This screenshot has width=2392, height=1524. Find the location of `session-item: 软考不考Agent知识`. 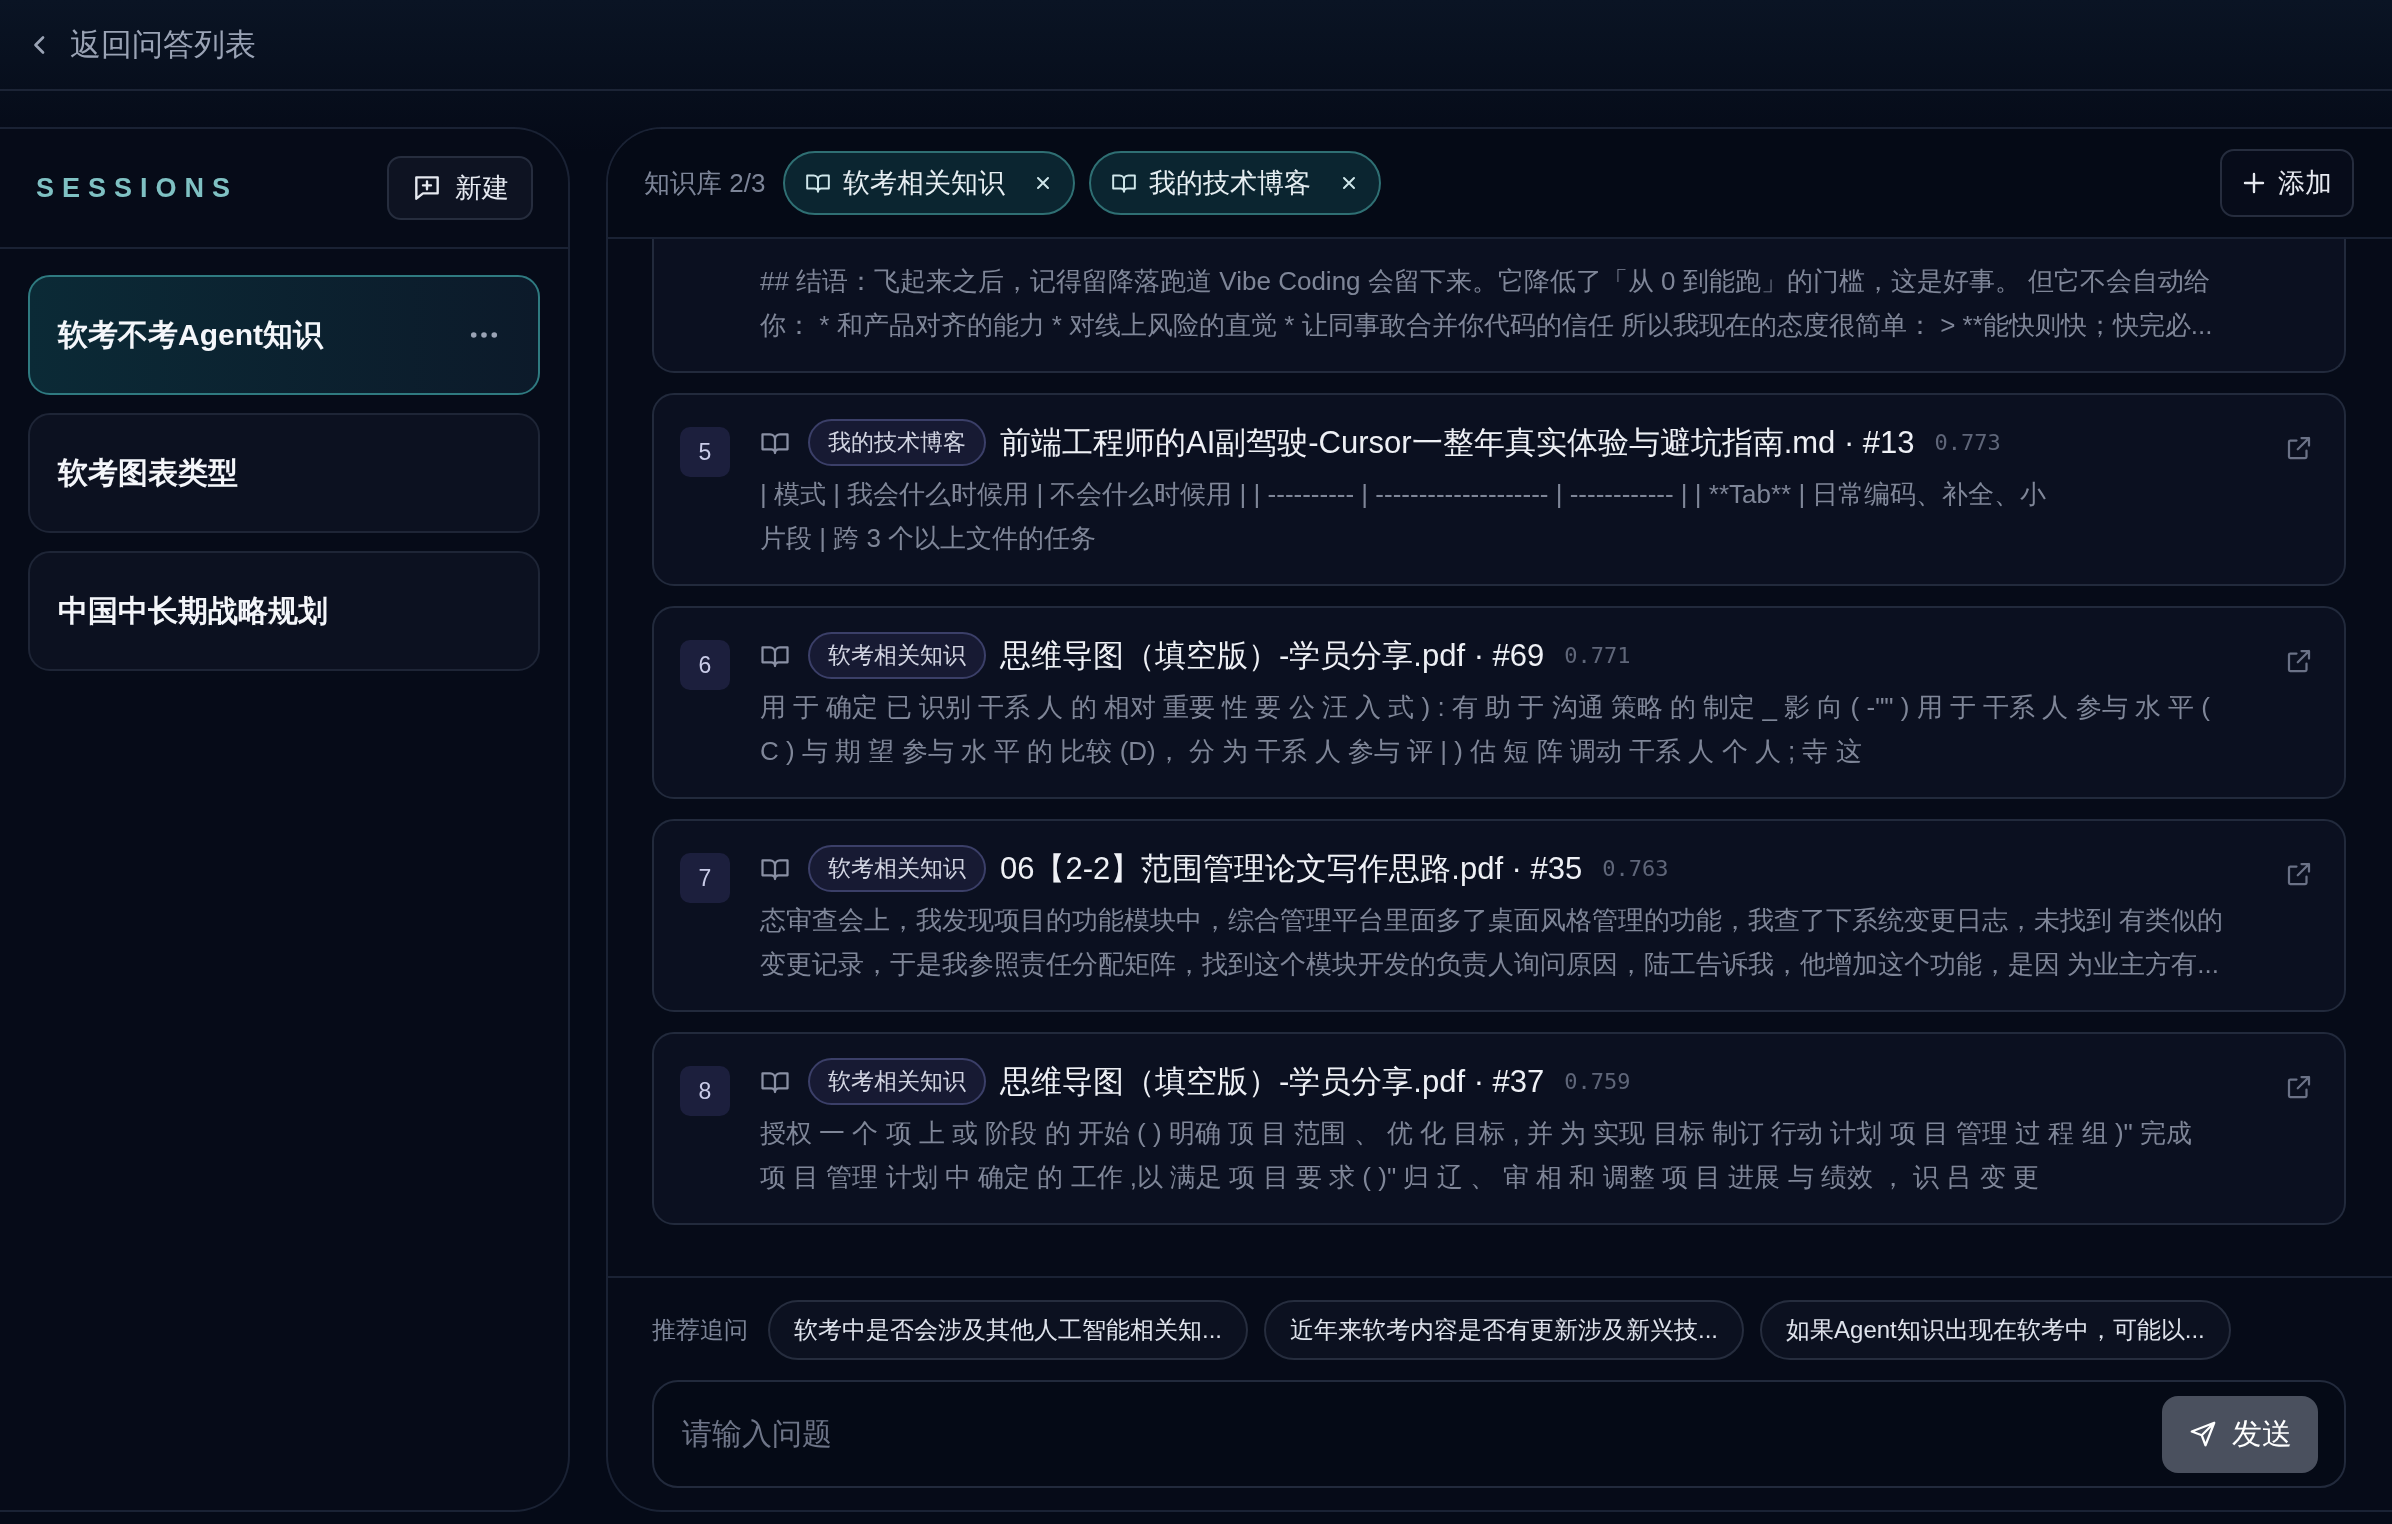

session-item: 软考不考Agent知识 is located at coordinates (284, 335).